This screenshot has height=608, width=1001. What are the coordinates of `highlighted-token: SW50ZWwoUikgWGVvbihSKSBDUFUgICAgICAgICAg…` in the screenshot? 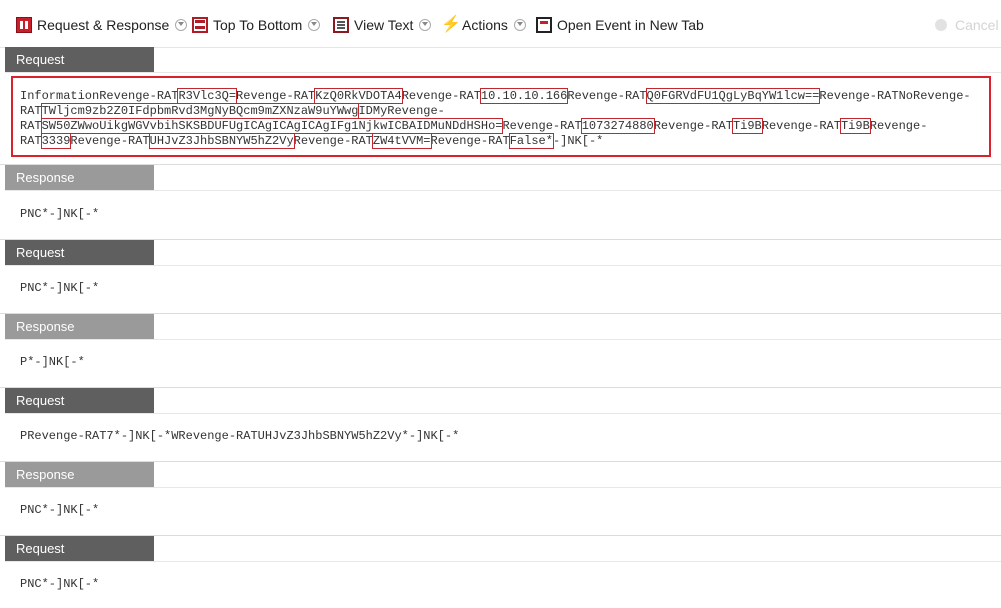 It's located at (272, 126).